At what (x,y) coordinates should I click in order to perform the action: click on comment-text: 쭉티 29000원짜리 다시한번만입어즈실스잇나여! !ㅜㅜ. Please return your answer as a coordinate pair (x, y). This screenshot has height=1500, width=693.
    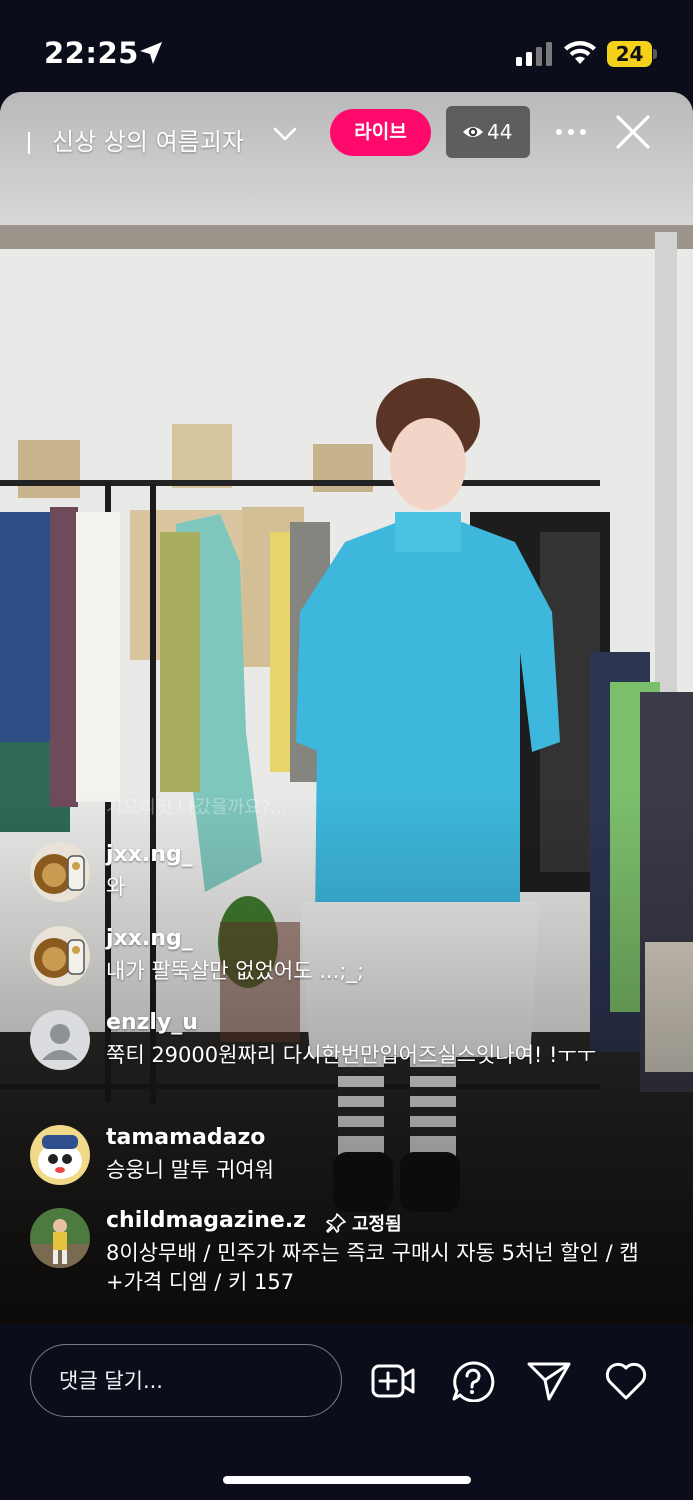
    Looking at the image, I should click on (351, 1055).